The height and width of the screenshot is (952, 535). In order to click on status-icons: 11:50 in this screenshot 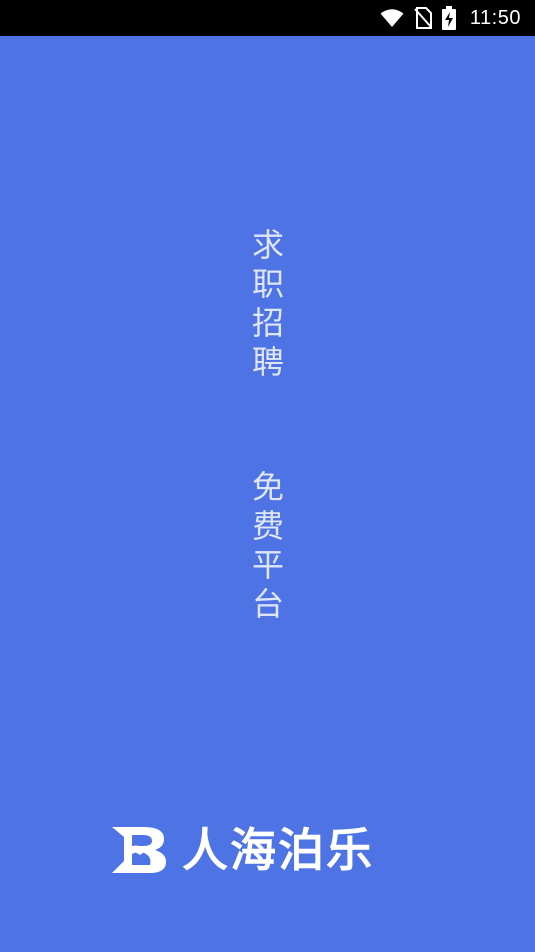, I will do `click(450, 18)`.